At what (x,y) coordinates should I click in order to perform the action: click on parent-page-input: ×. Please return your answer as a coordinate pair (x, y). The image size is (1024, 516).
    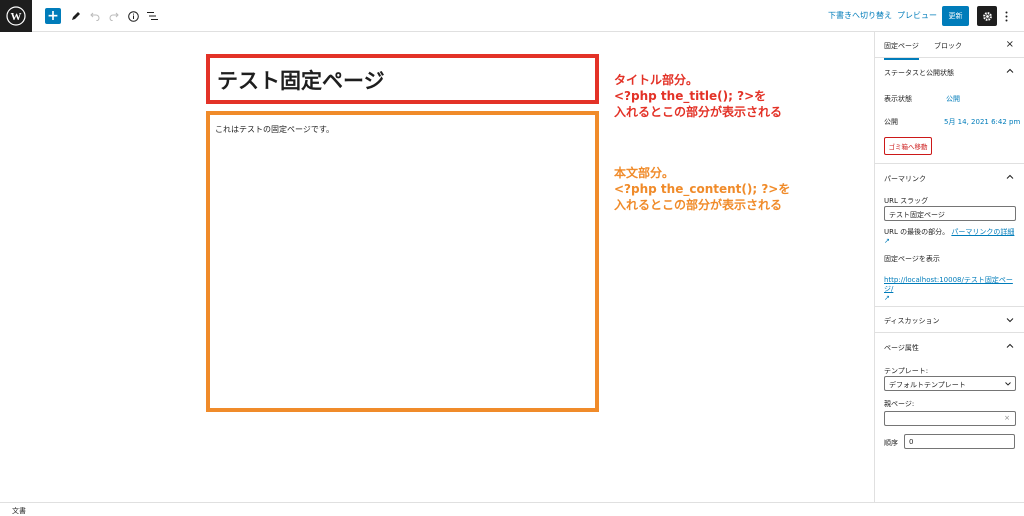
    Looking at the image, I should click on (950, 418).